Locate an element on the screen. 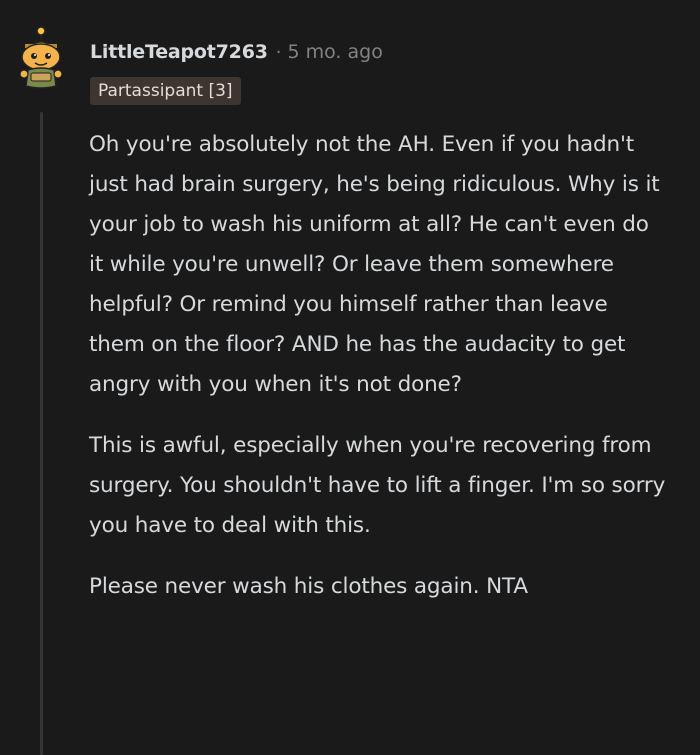  user-flair-badge: Partassipant [3] is located at coordinates (165, 91).